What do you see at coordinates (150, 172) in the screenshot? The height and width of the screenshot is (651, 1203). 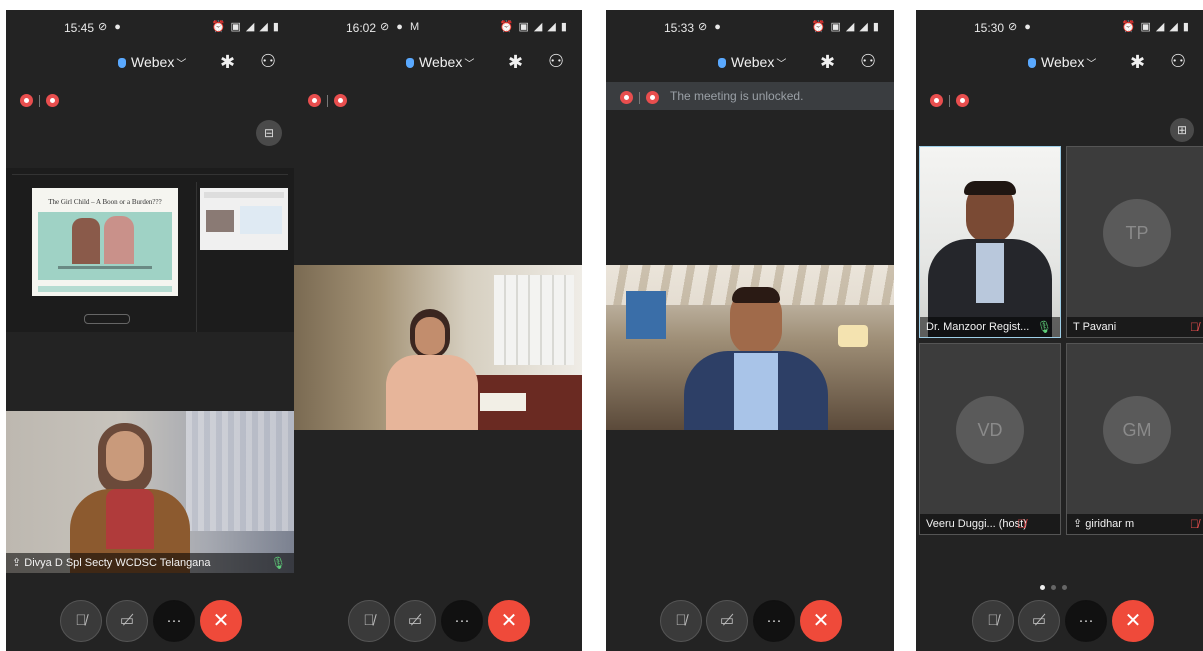 I see `shared-toolbar` at bounding box center [150, 172].